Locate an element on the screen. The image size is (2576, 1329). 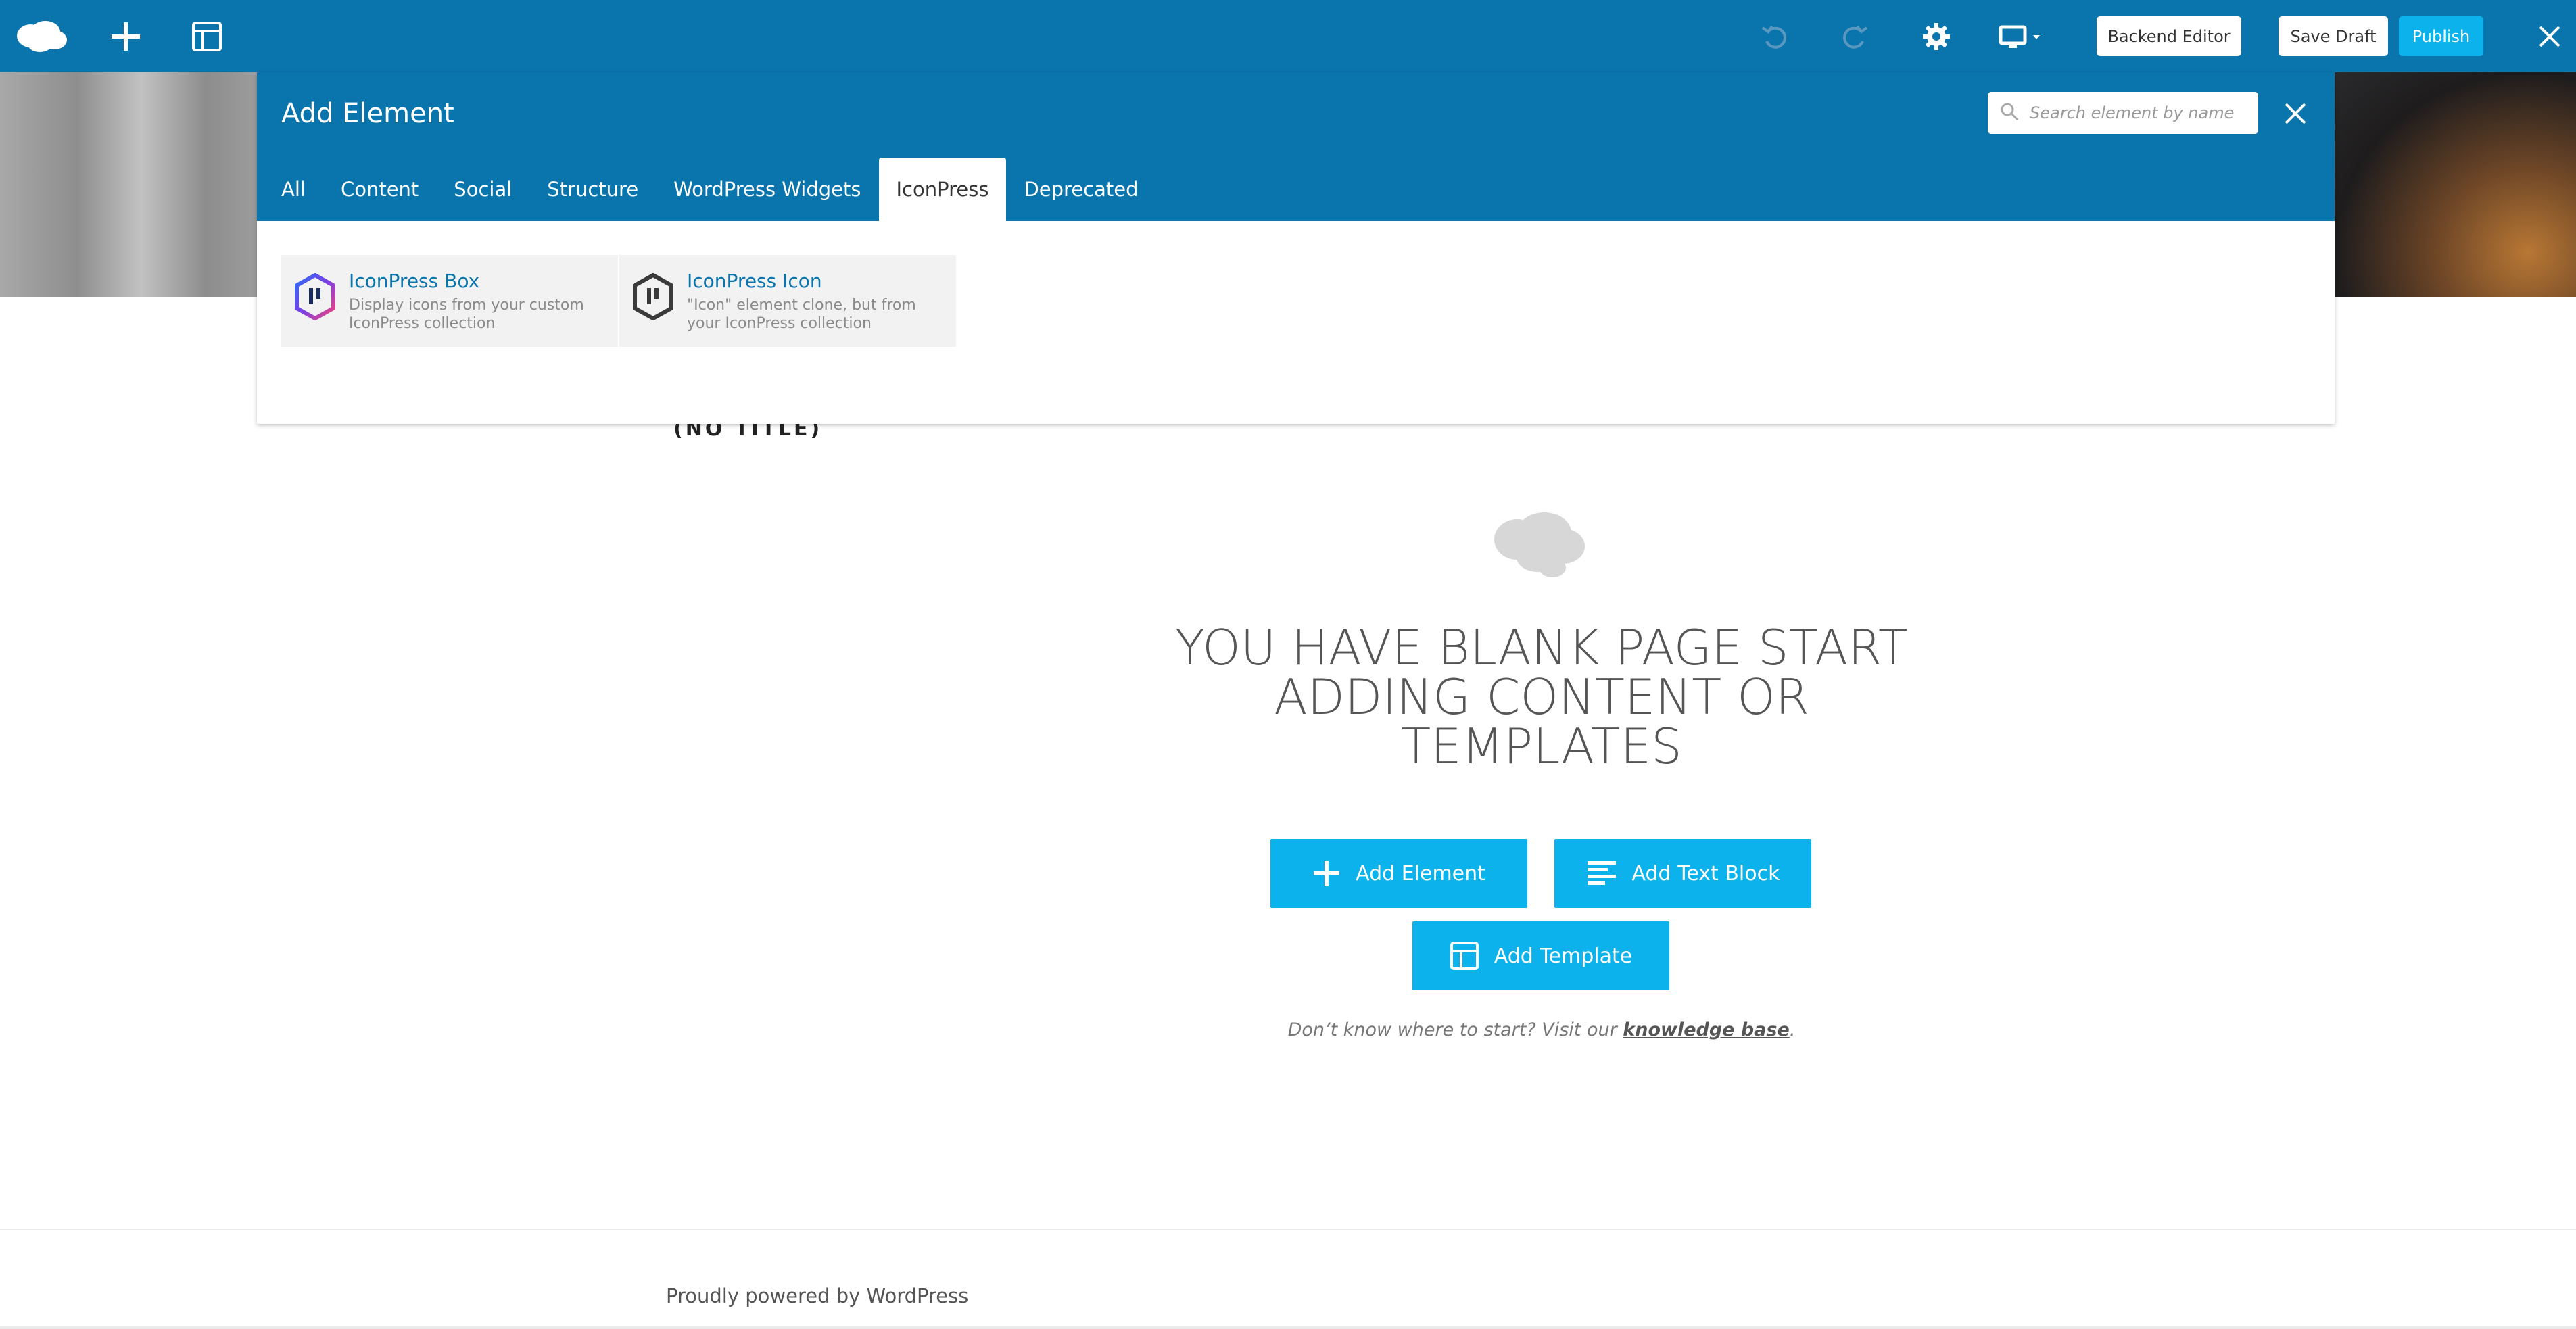
tab-deprecated: Deprecated is located at coordinates (1080, 189).